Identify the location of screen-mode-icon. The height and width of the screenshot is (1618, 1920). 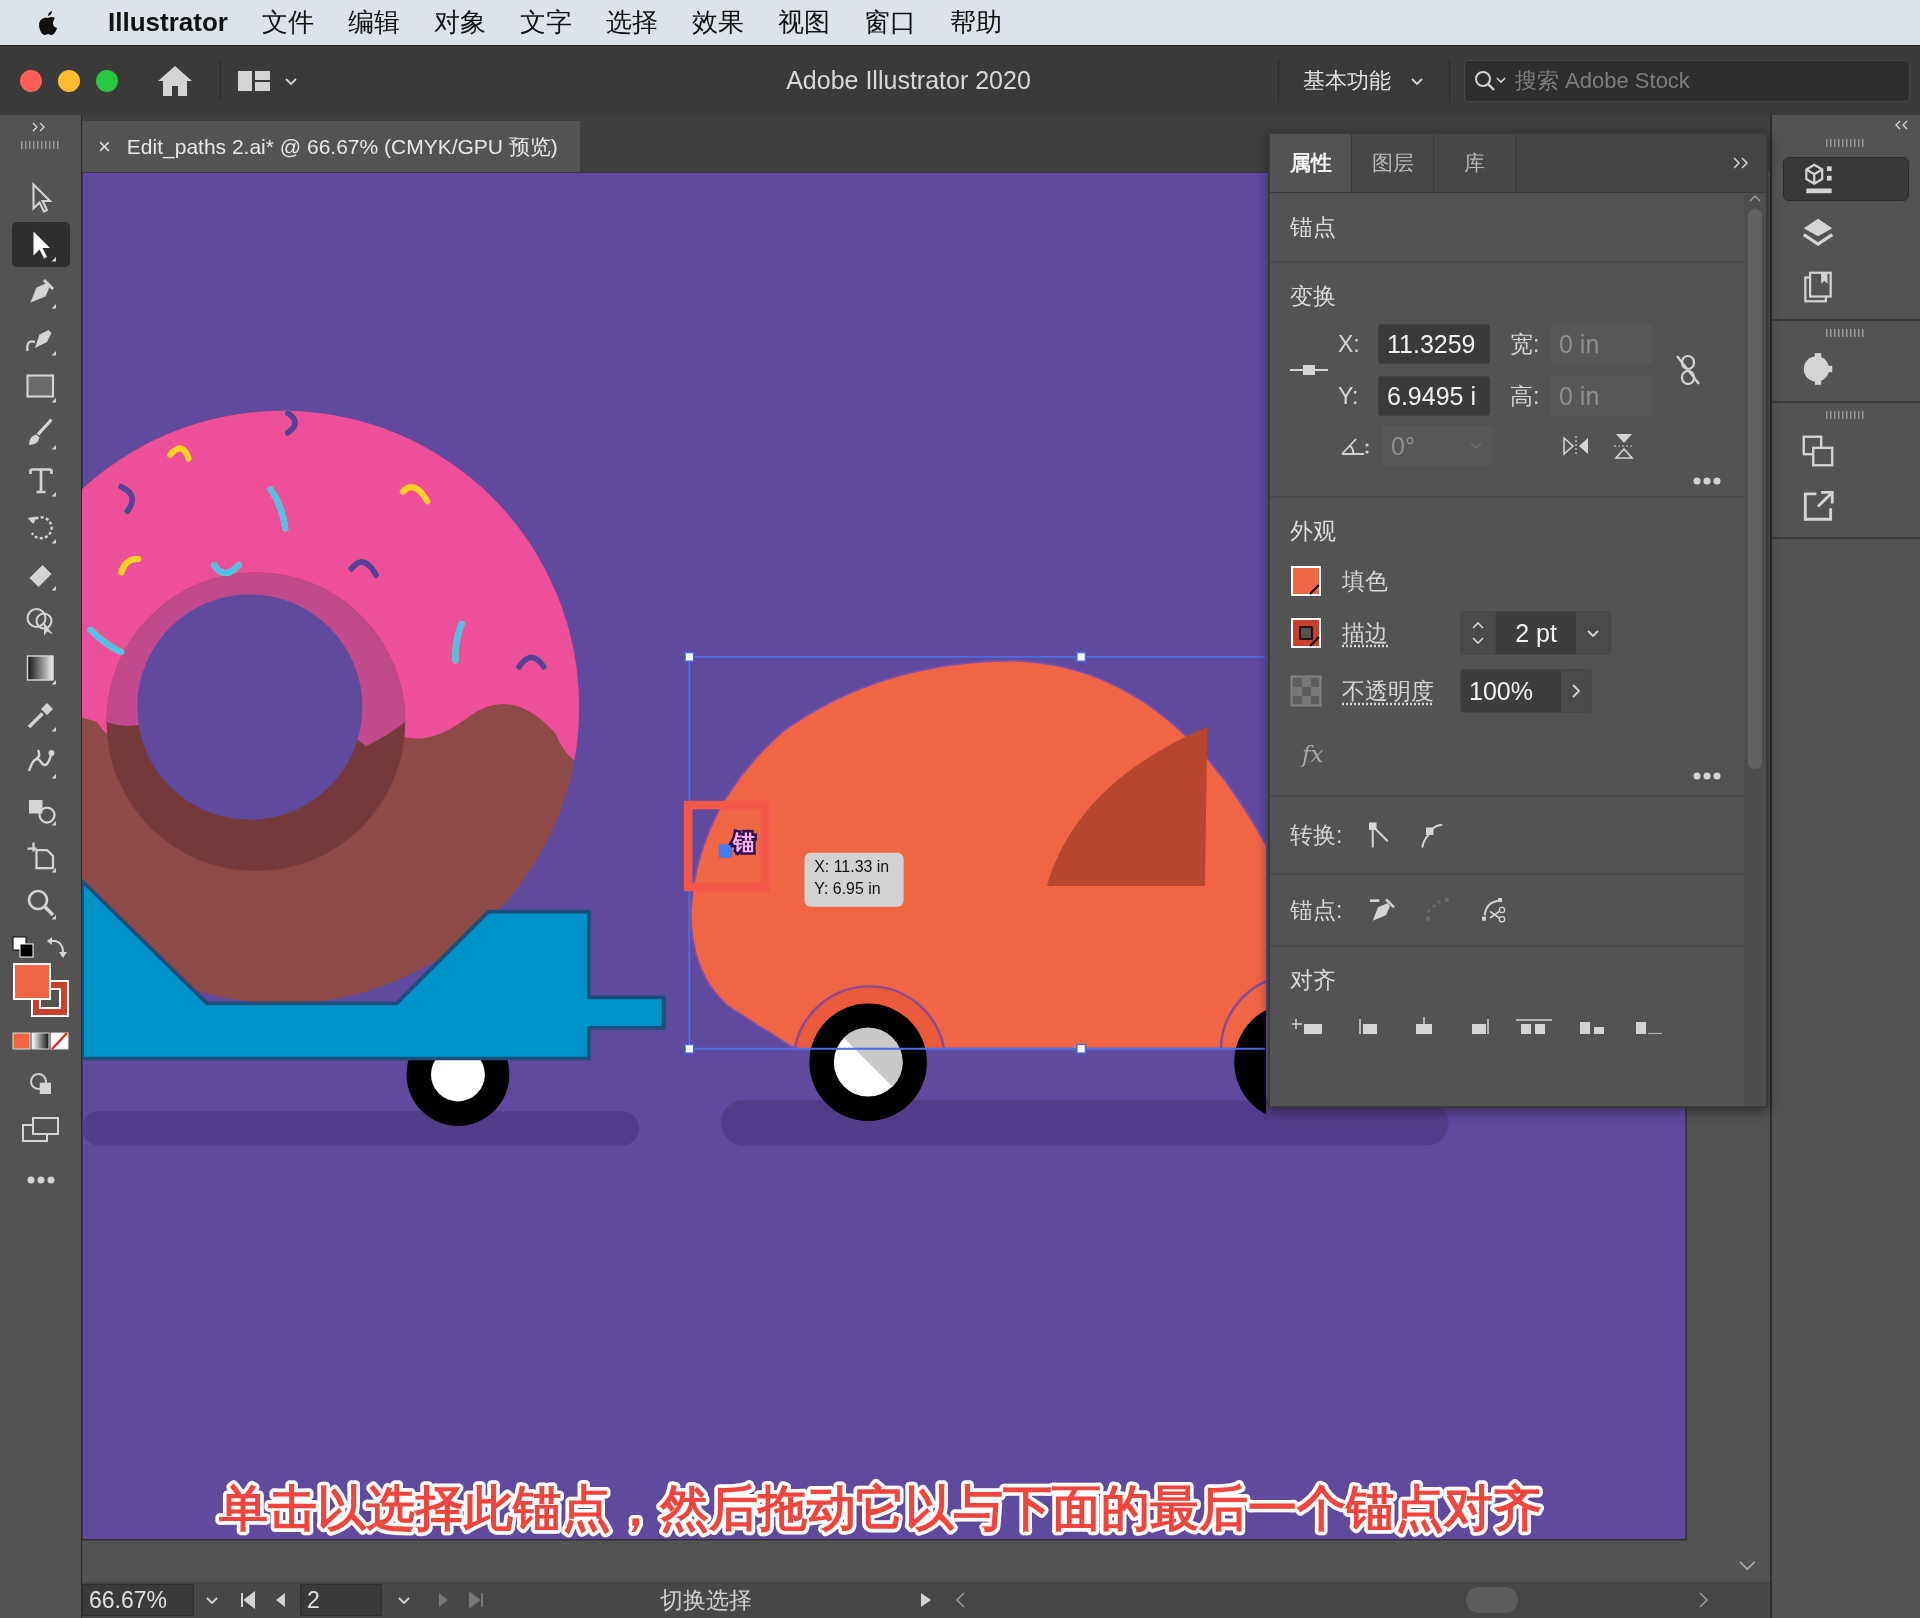
(40, 1130).